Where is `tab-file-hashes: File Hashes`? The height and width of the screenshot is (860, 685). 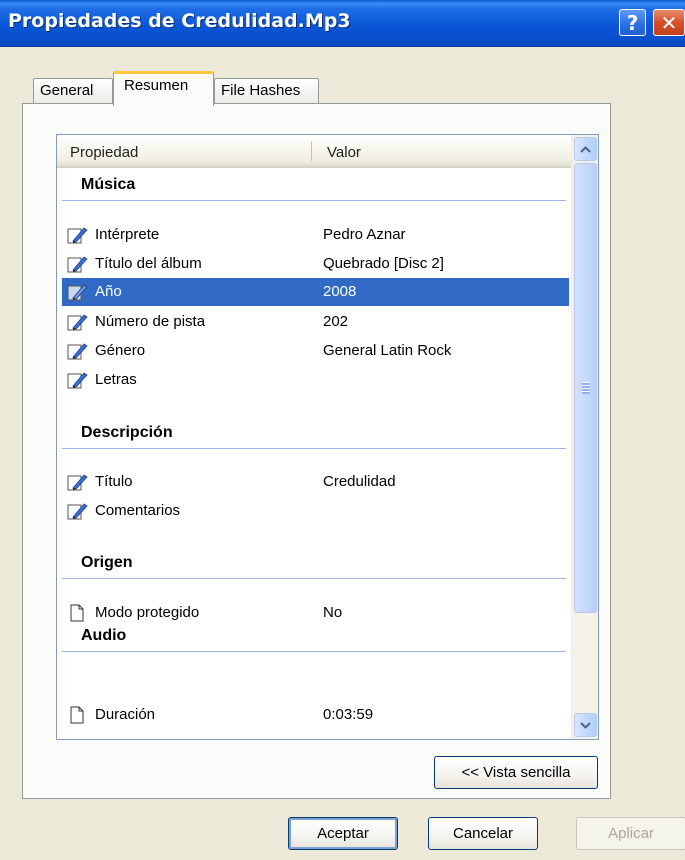 tab-file-hashes: File Hashes is located at coordinates (266, 91).